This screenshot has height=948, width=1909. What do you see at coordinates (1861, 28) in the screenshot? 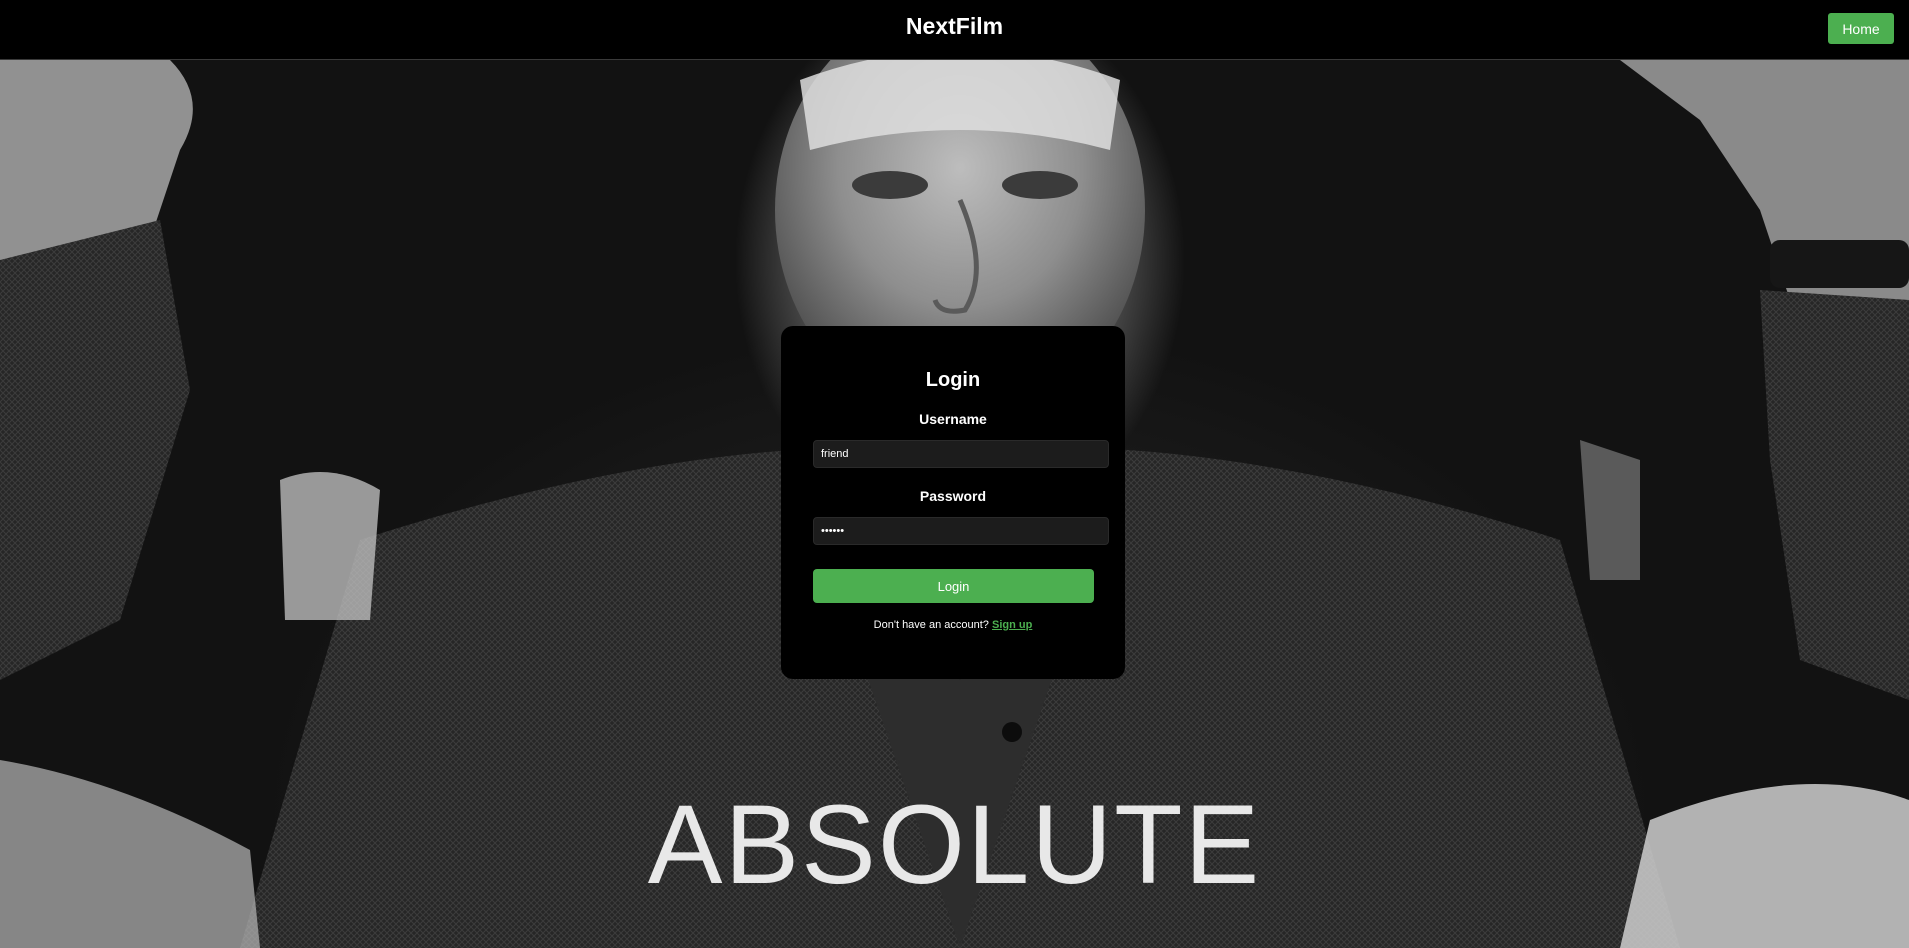
I see `home-button: Home` at bounding box center [1861, 28].